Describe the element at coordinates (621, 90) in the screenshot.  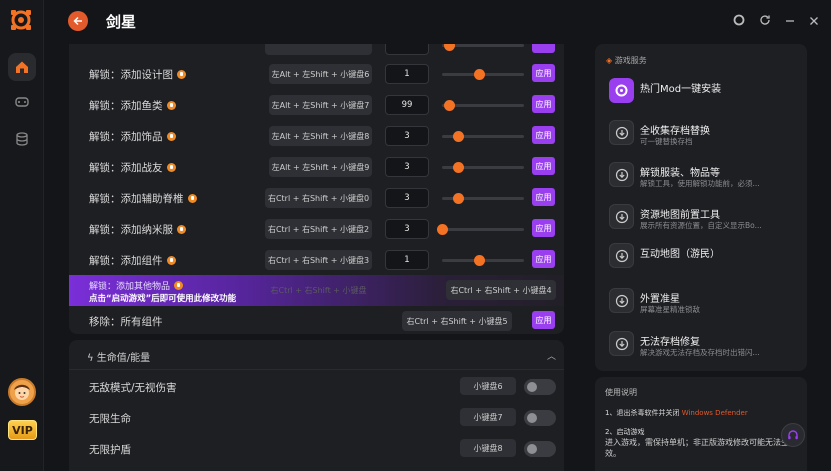
I see `mod-icon` at that location.